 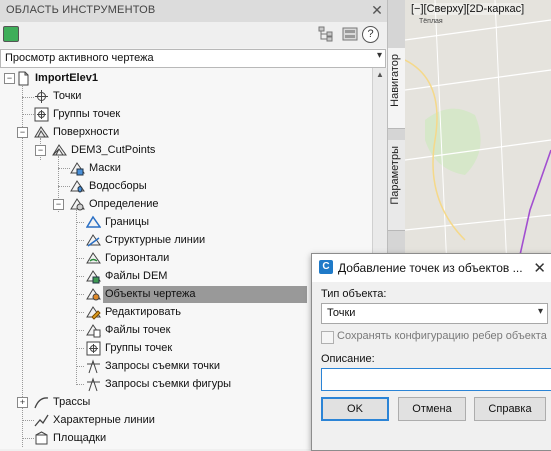 I want to click on tree-item-label: Поверхности, so click(x=86, y=132).